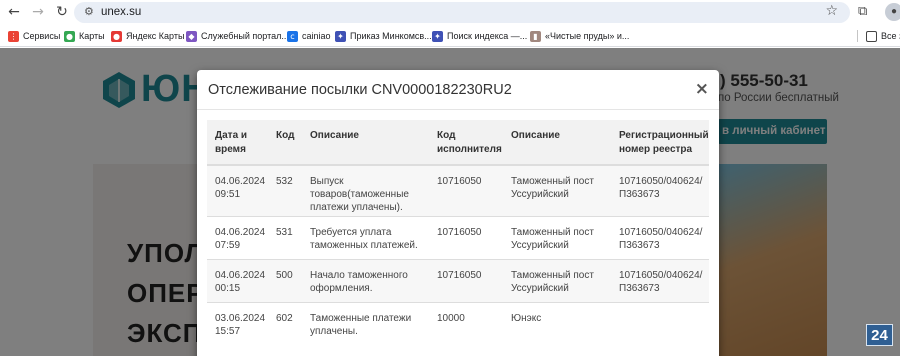 The height and width of the screenshot is (356, 900). I want to click on browser-toolbar: ← → ↻ ⚙ unex.su ☆ ⧉ ●, so click(450, 12).